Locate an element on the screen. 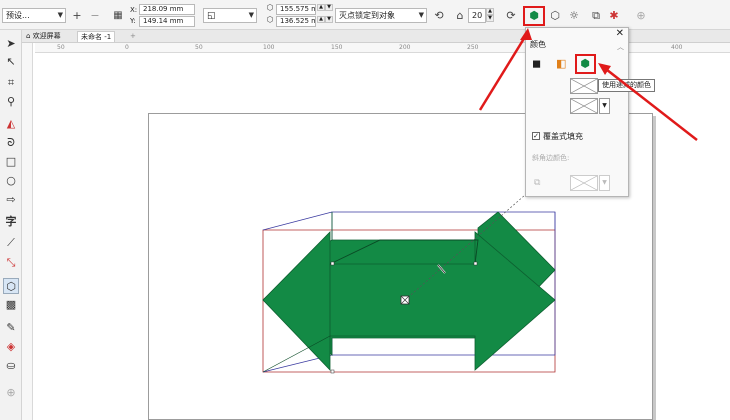  annotation-arrows is located at coordinates (588, 84).